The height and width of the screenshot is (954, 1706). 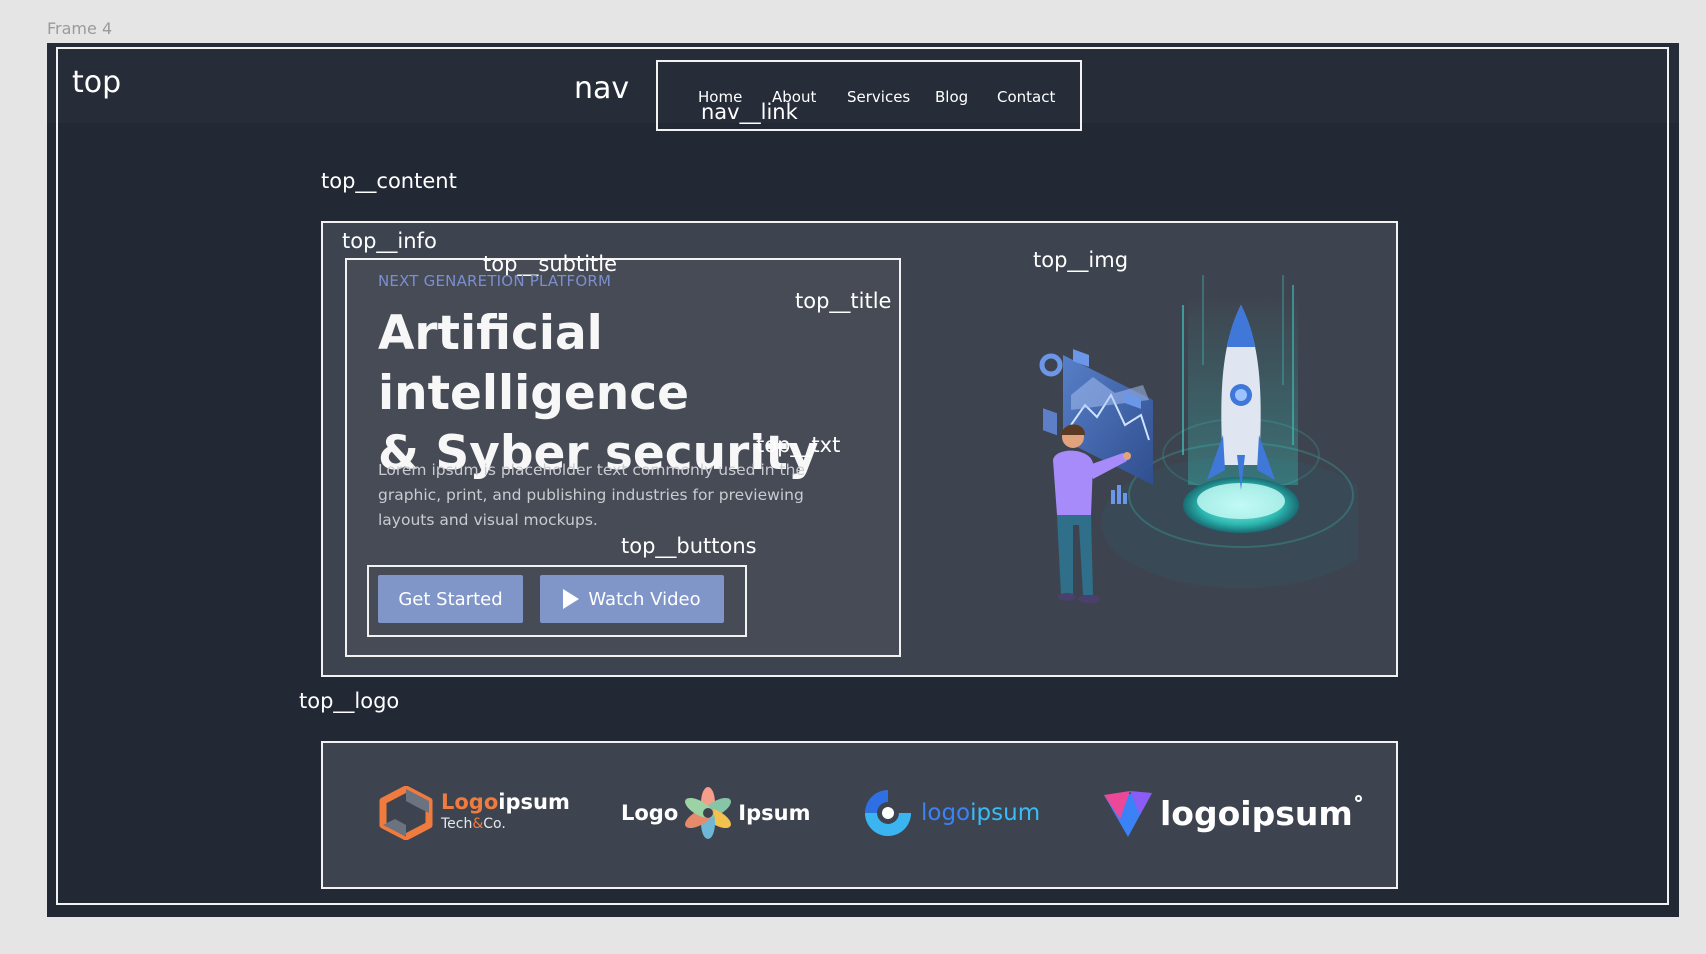 I want to click on logo1-sub1: Tech, so click(x=457, y=824).